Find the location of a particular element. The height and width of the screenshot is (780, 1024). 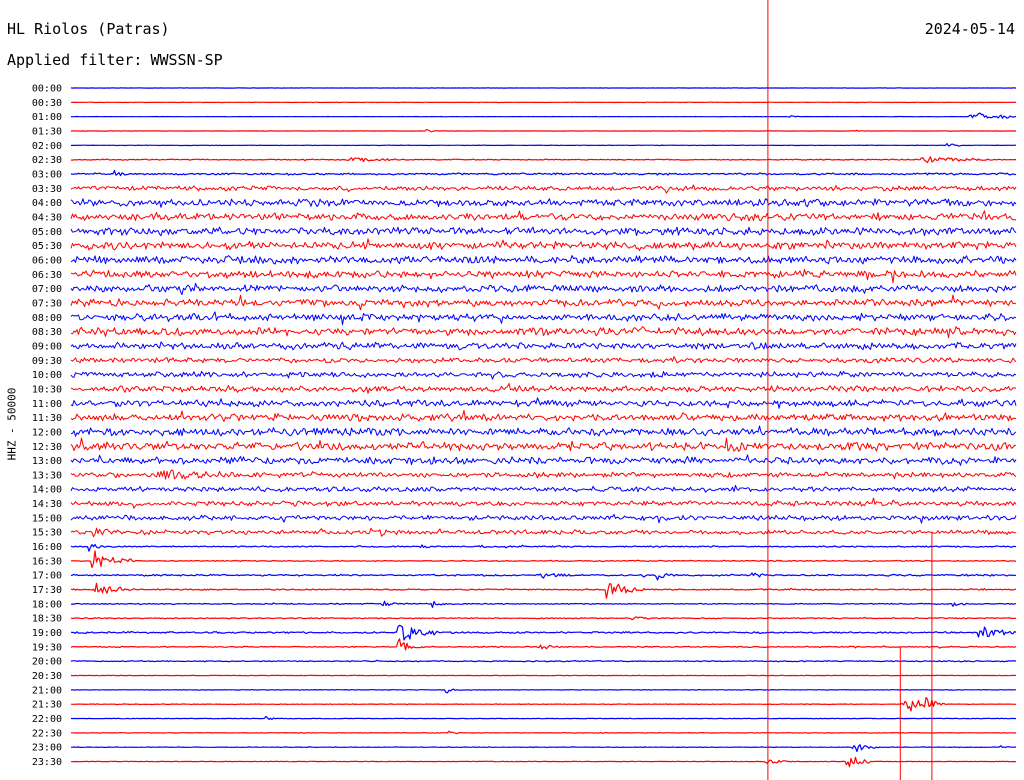

time-label: 03:30 is located at coordinates (47, 189).